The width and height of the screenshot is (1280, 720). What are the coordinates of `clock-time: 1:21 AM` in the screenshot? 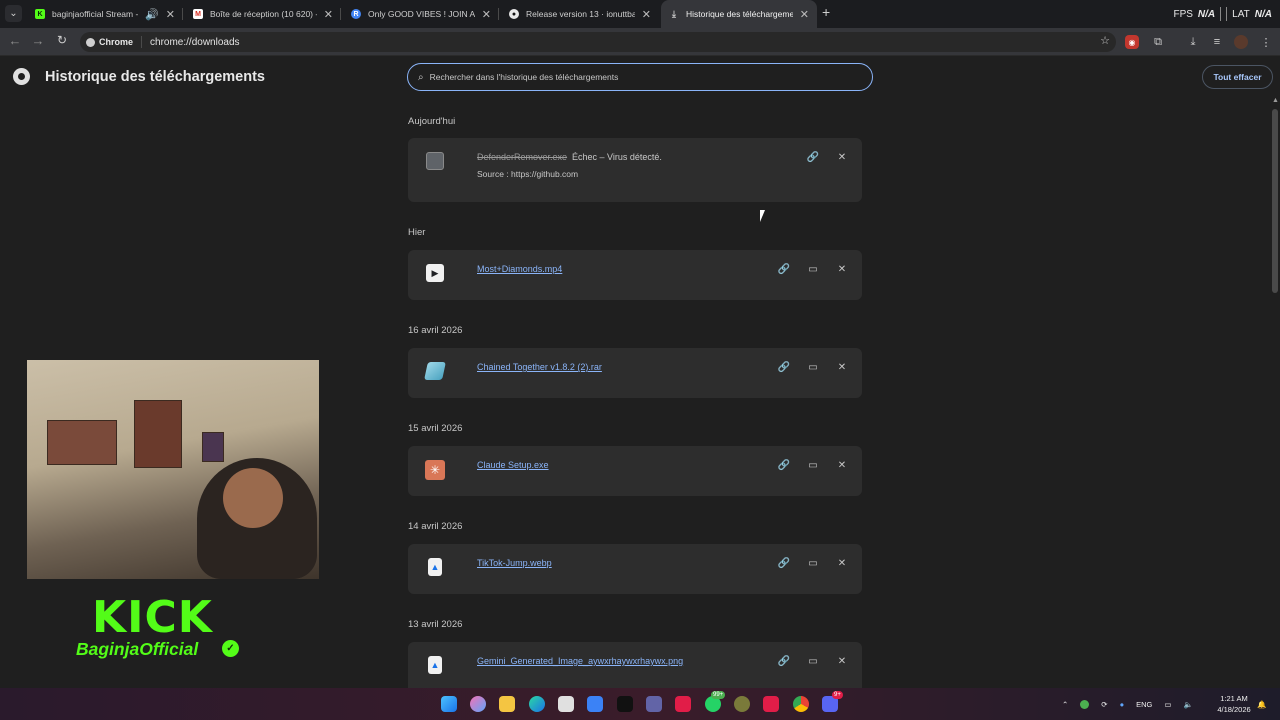 It's located at (1234, 698).